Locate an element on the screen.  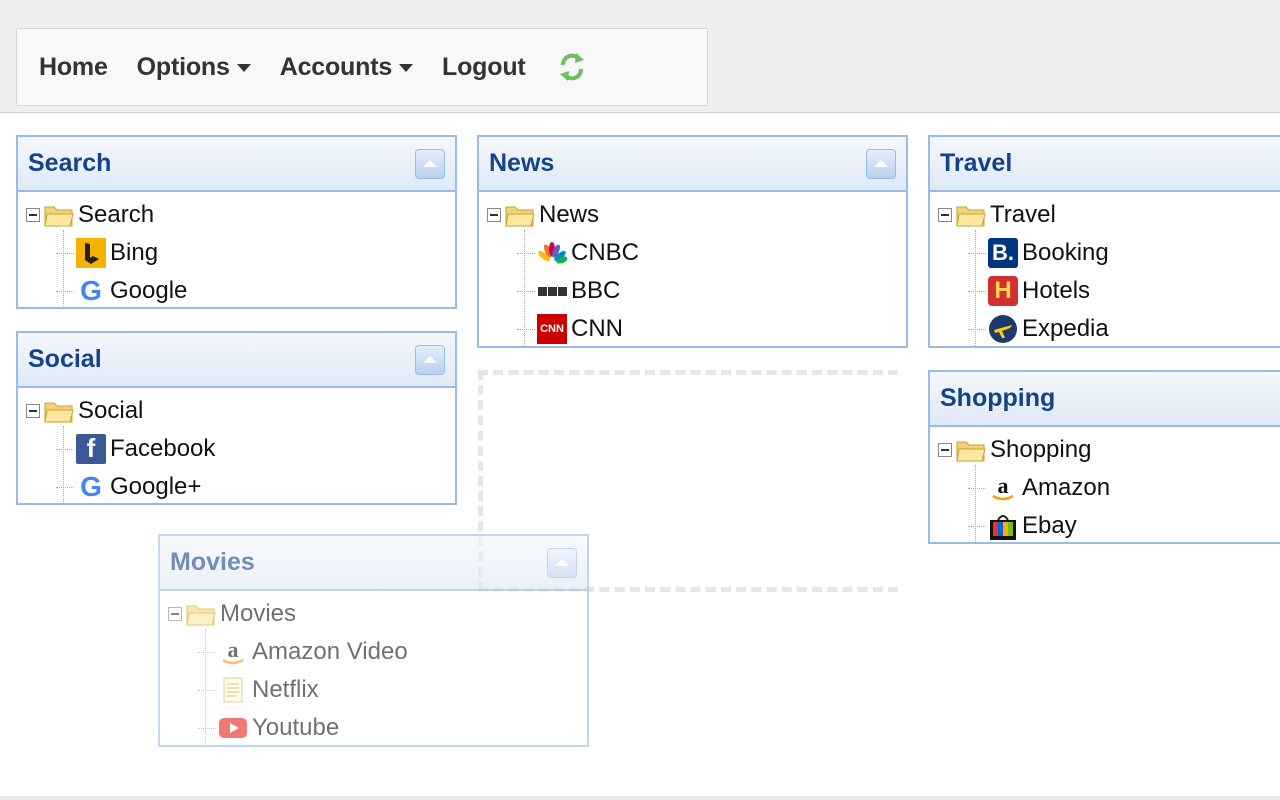
tree-item-label: BBC is located at coordinates (596, 290).